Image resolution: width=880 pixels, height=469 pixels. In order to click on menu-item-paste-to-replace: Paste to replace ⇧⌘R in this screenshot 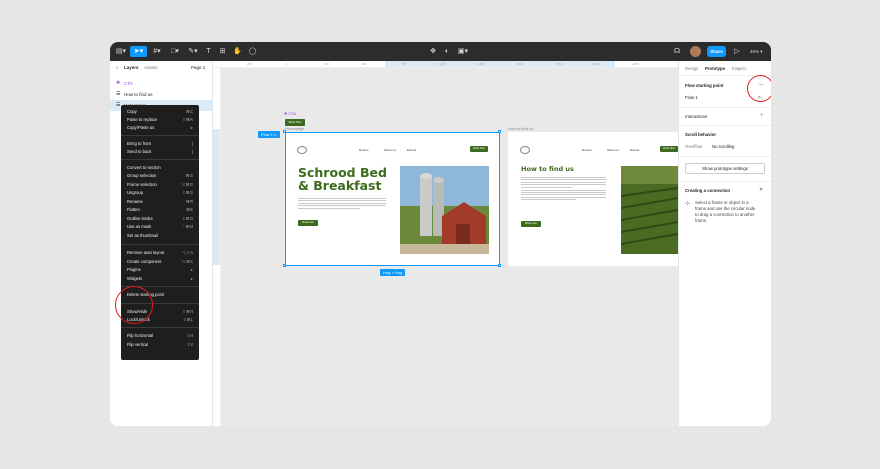, I will do `click(160, 119)`.